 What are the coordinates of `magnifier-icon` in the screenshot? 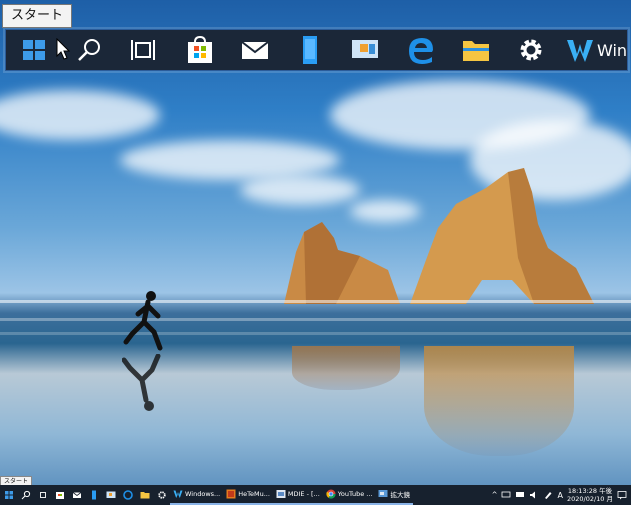 It's located at (383, 493).